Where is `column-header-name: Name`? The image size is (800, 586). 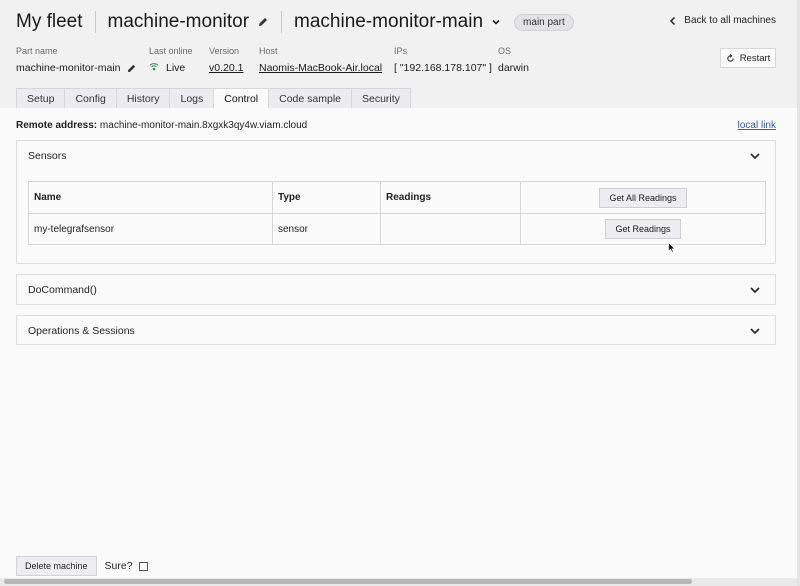
column-header-name: Name is located at coordinates (151, 197).